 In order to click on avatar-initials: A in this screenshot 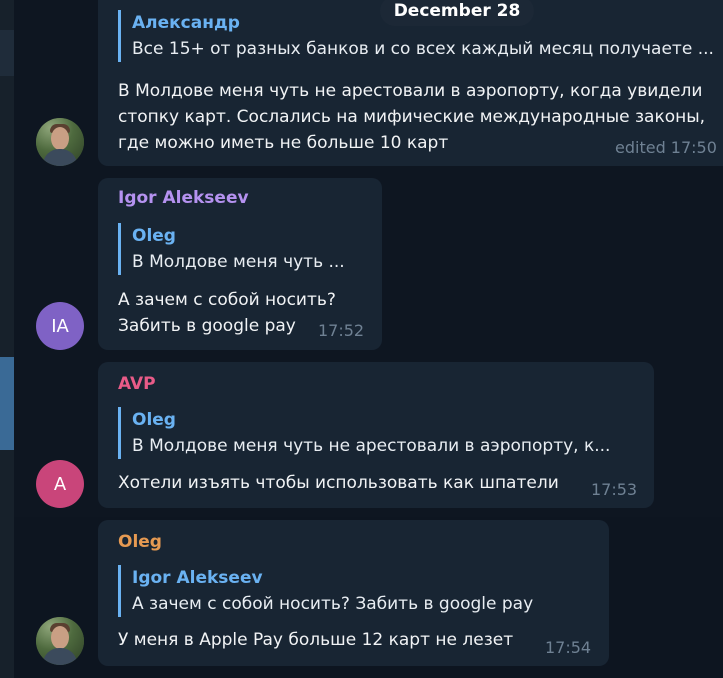, I will do `click(60, 484)`.